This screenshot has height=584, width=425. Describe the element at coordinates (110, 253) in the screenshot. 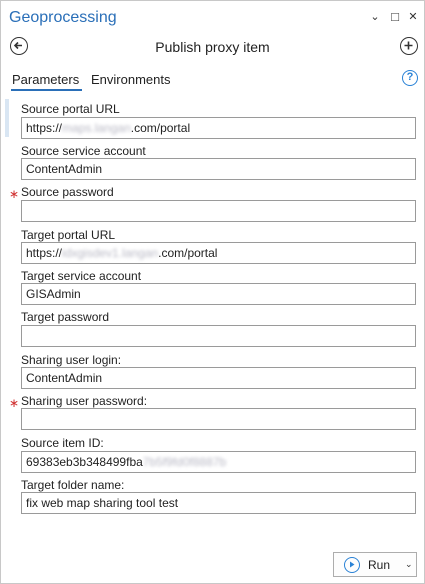

I see `redacted-text: idxgisdev1.langan` at that location.